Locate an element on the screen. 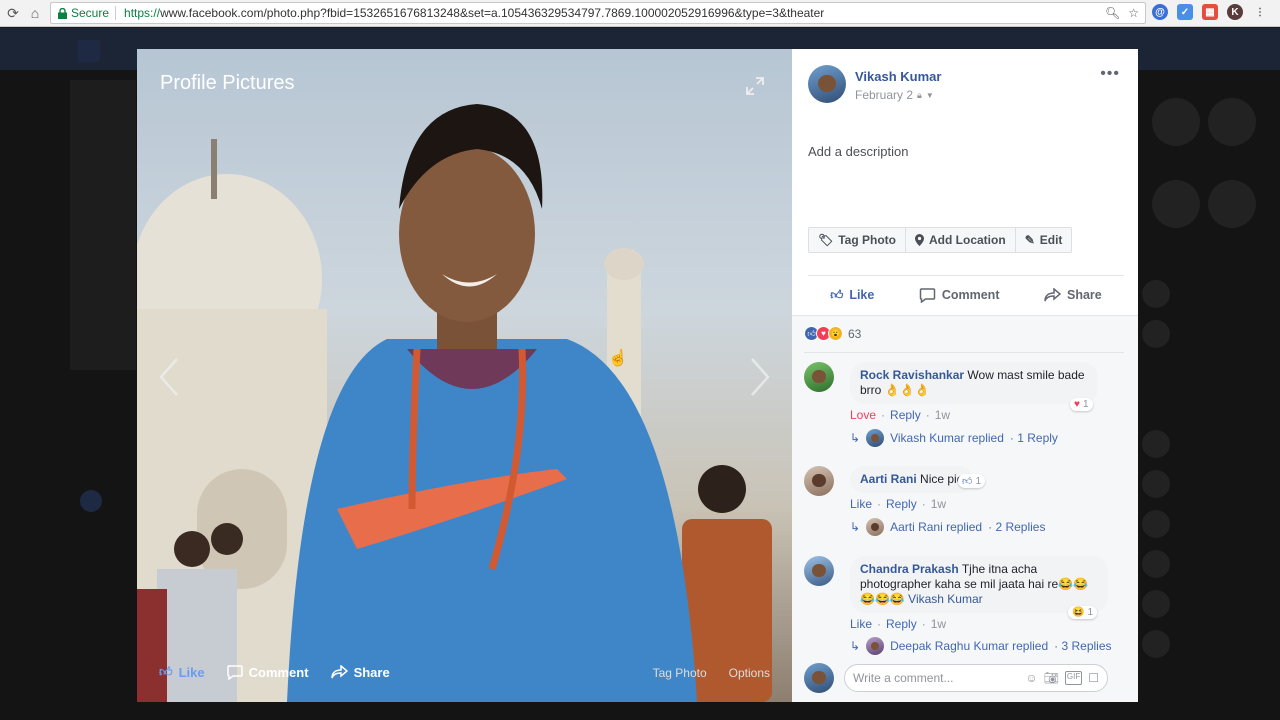  comment-reaction-badge: 👍︎ 1 is located at coordinates (972, 481).